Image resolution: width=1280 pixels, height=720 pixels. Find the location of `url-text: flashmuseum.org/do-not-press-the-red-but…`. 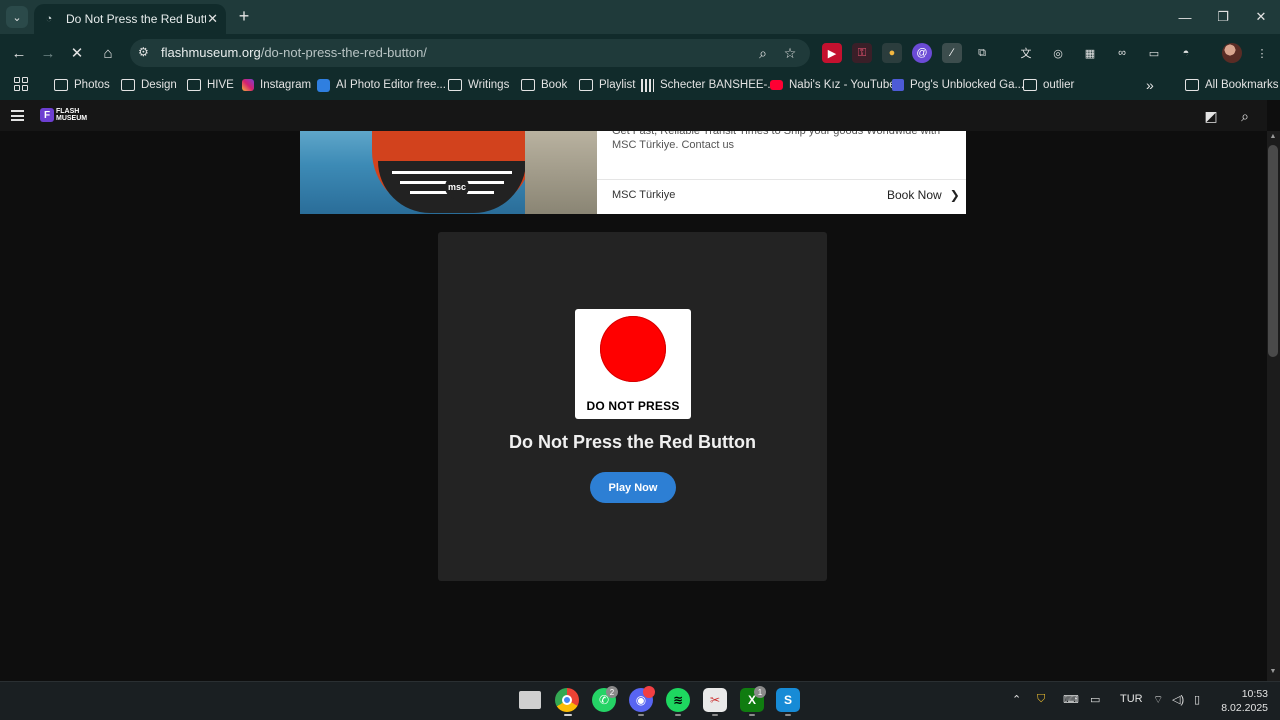

url-text: flashmuseum.org/do-not-press-the-red-but… is located at coordinates (294, 52).